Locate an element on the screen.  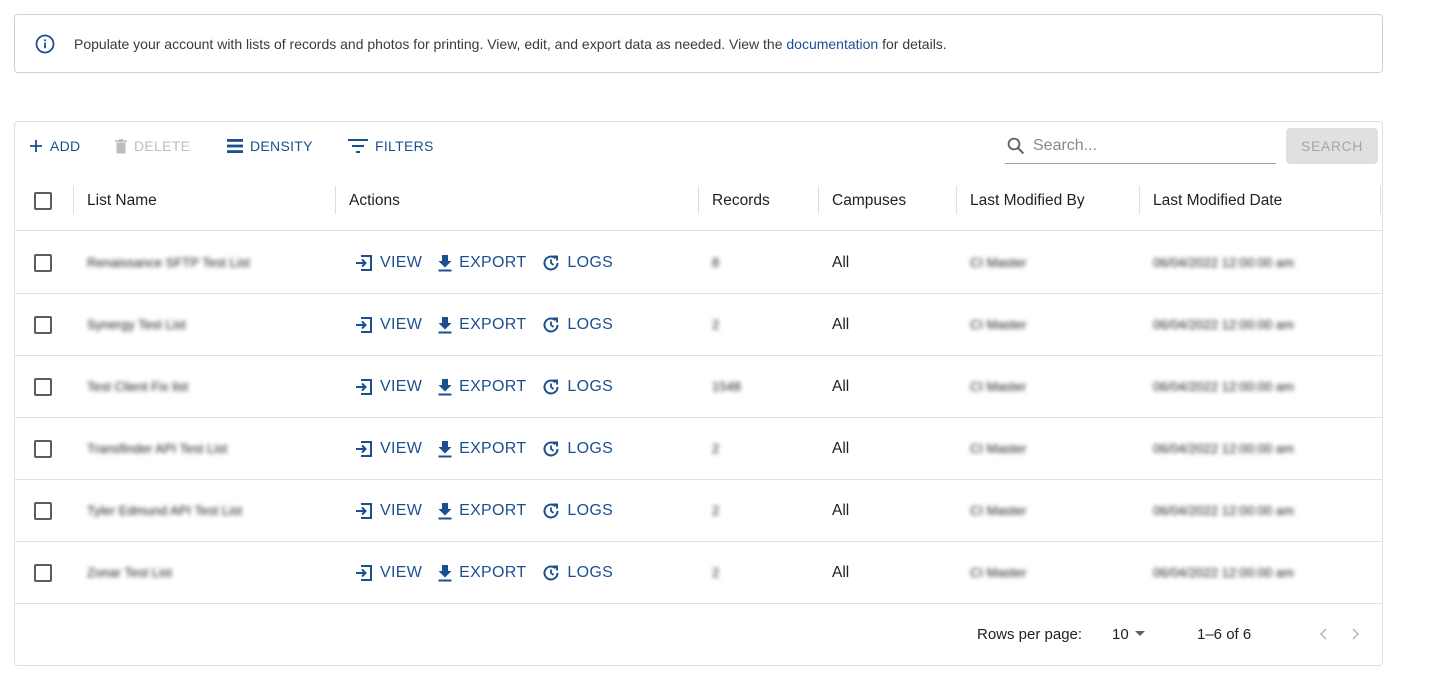
next-page-button is located at coordinates (1356, 634).